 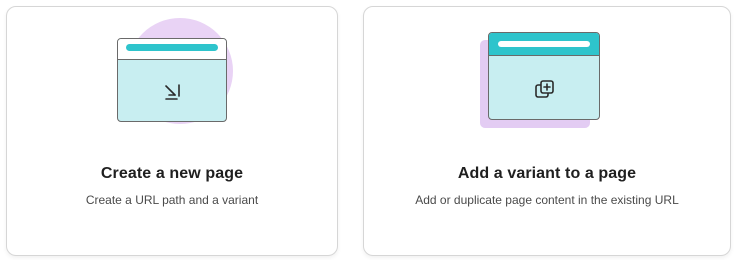 I want to click on card-title: Add a variant to a page, so click(x=547, y=173).